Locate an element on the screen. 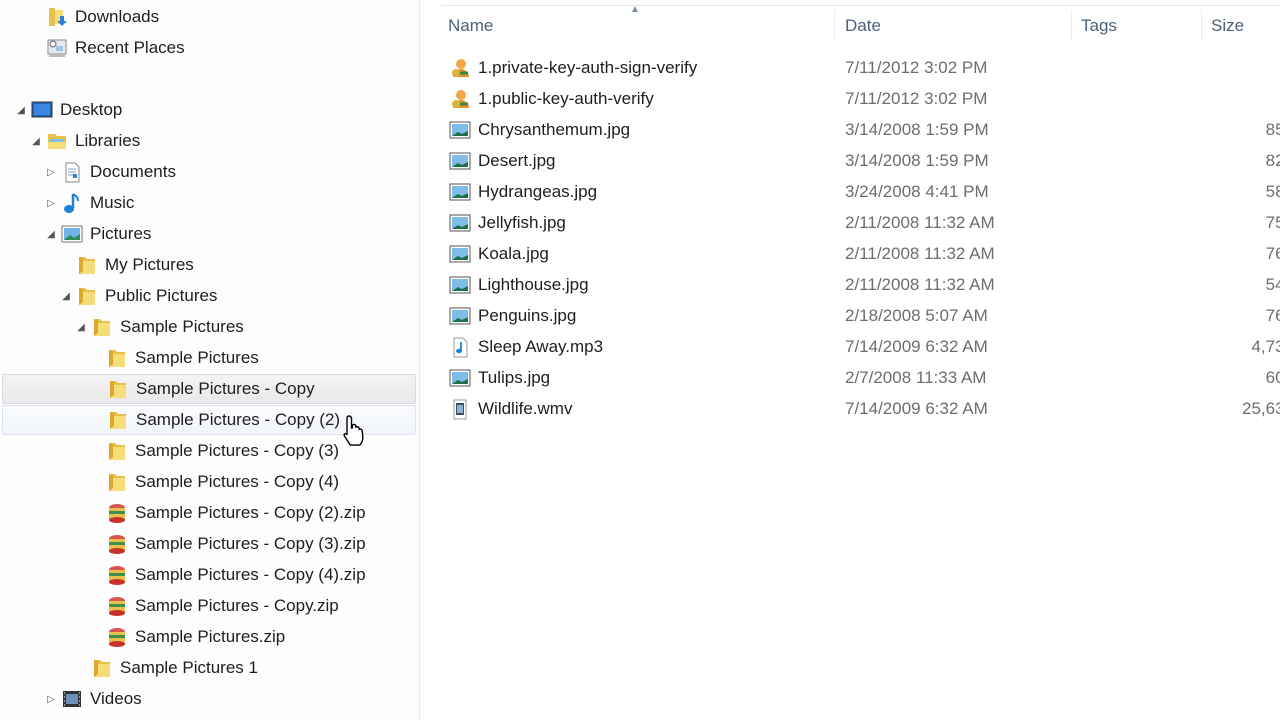 The height and width of the screenshot is (720, 1280). column-header-tags: Tags is located at coordinates (1099, 26).